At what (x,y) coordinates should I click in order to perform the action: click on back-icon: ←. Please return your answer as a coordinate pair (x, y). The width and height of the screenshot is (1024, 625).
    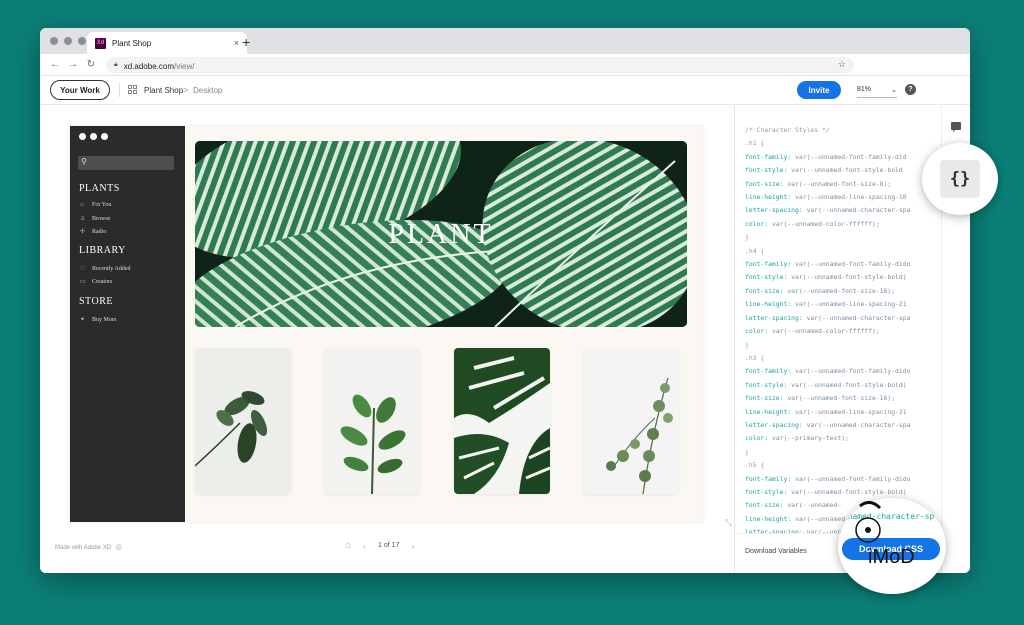
    Looking at the image, I should click on (55, 64).